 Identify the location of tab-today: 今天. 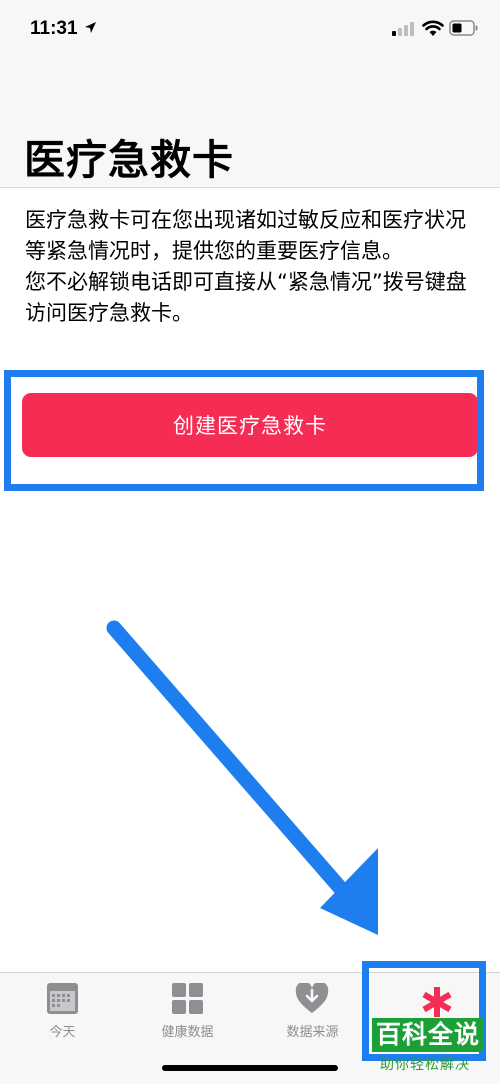
(62, 1013).